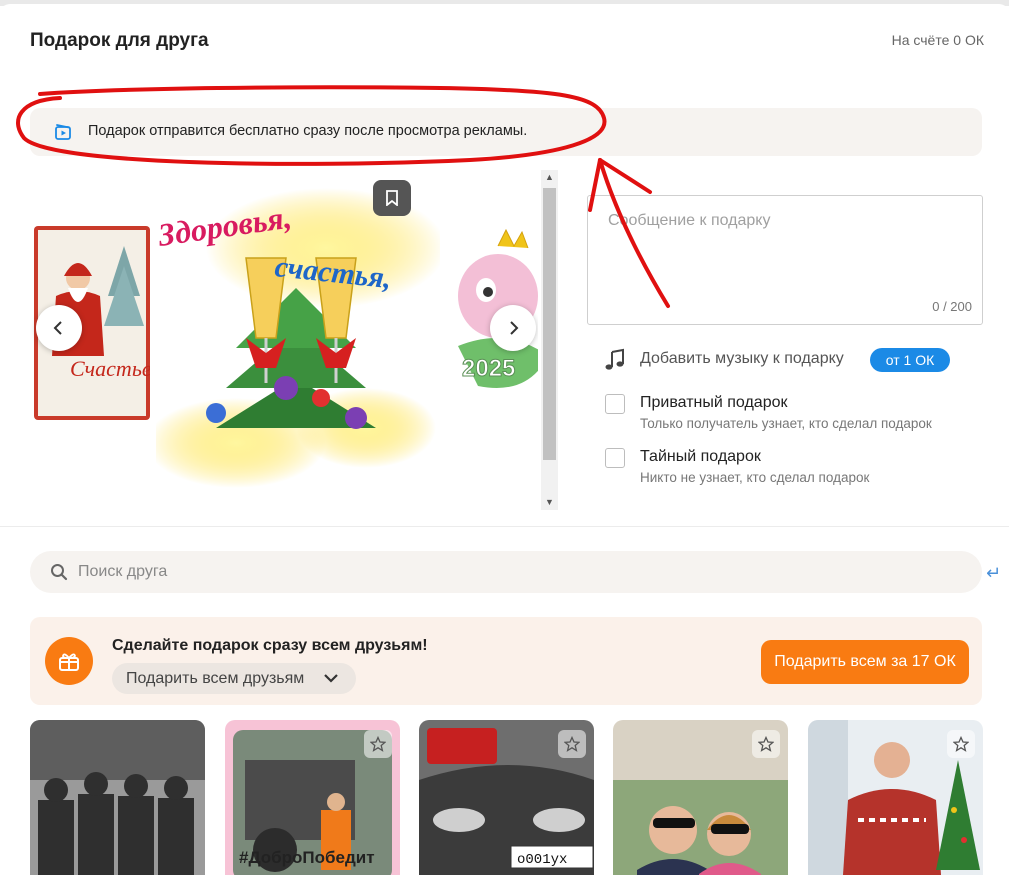 The image size is (1009, 875). What do you see at coordinates (504, 526) in the screenshot?
I see `section-divider` at bounding box center [504, 526].